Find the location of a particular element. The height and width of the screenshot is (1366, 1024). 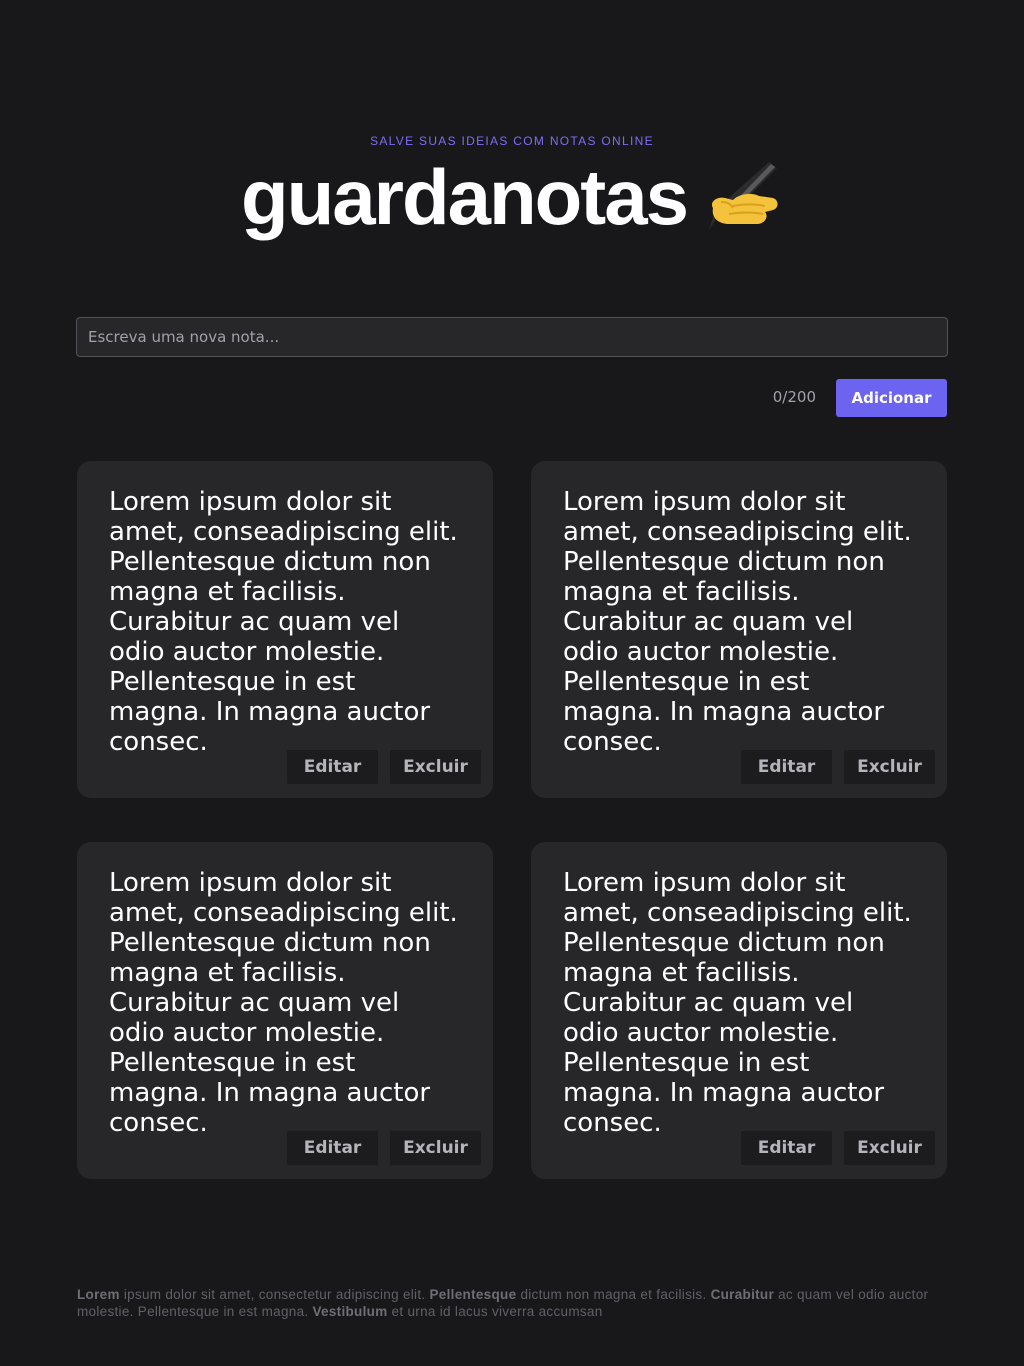

footer-bold-text: Pellentesque is located at coordinates (473, 1294).